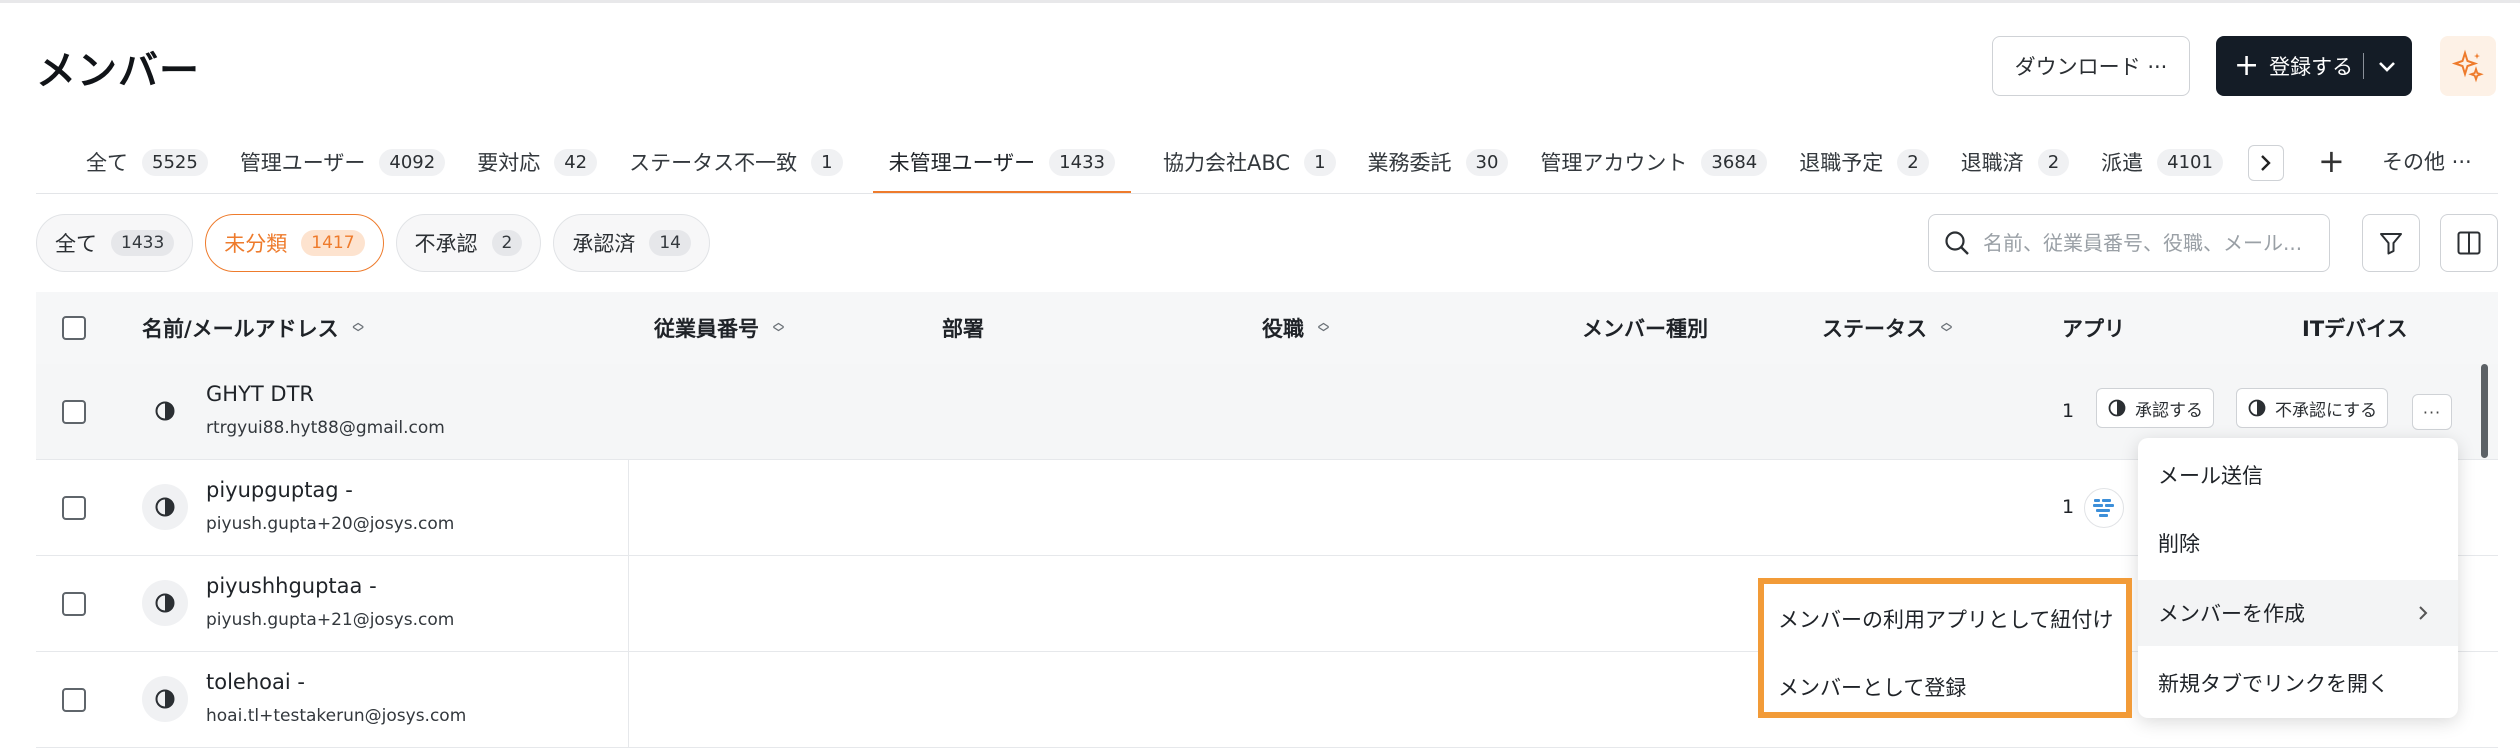 The width and height of the screenshot is (2520, 748). Describe the element at coordinates (2387, 66) in the screenshot. I see `chevron-down-icon` at that location.